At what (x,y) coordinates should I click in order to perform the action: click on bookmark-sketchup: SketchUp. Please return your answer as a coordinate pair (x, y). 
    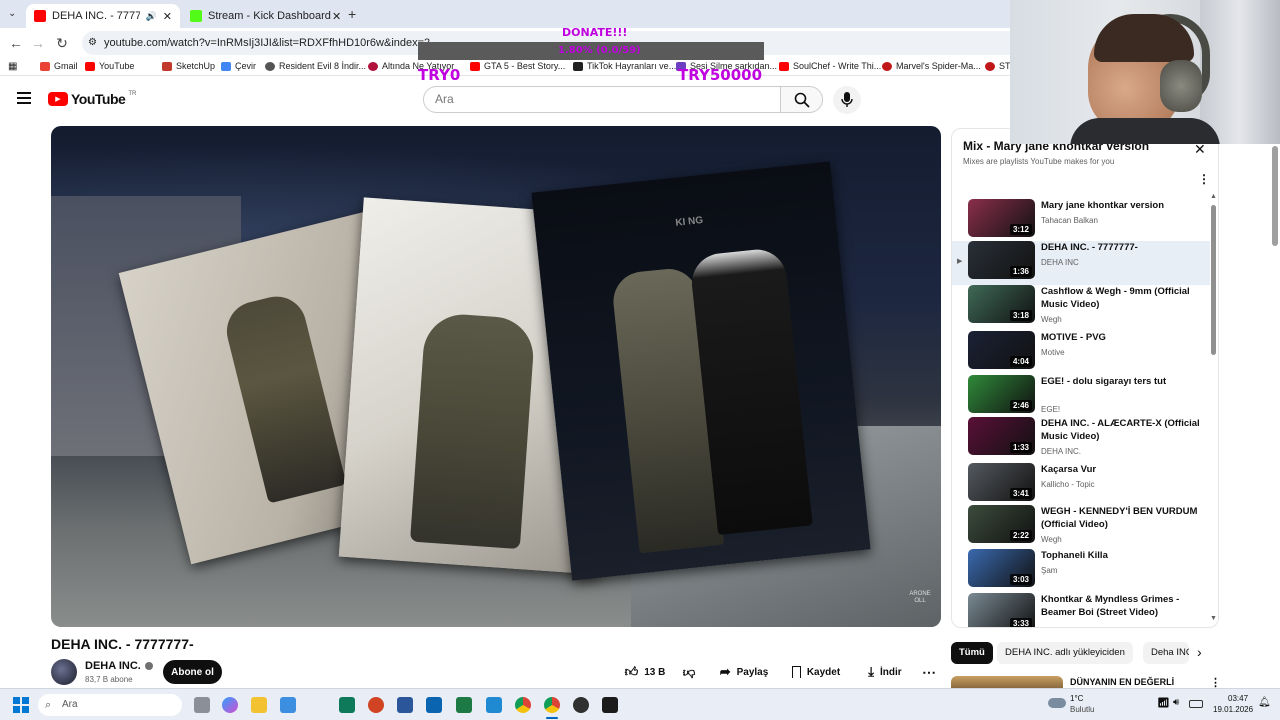
    Looking at the image, I should click on (188, 66).